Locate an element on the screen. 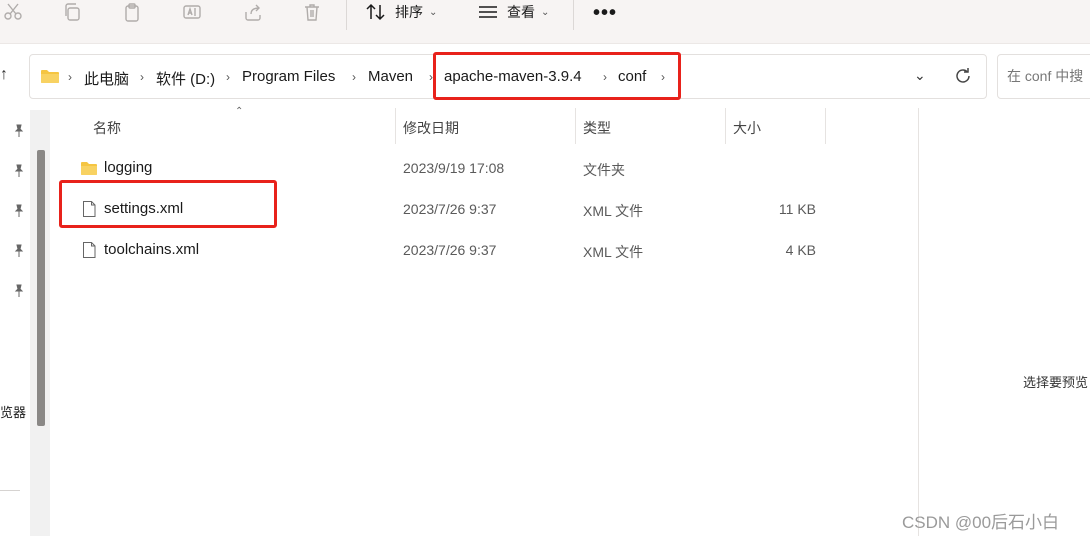 The width and height of the screenshot is (1090, 536). nav-item-browser-partial: 览器 is located at coordinates (13, 411).